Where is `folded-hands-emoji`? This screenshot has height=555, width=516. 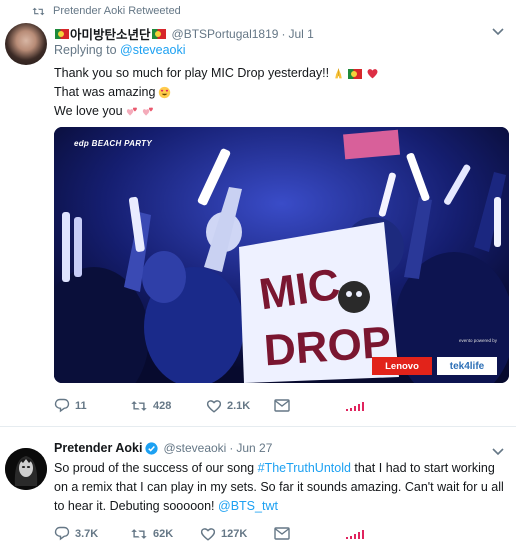
folded-hands-emoji is located at coordinates (338, 73).